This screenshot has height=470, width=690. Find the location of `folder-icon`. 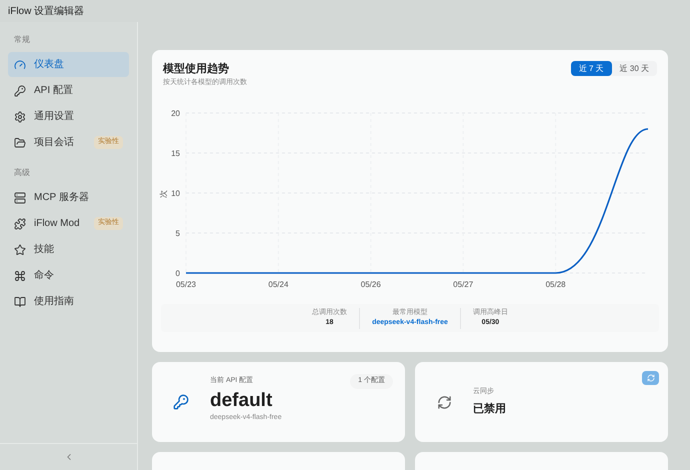

folder-icon is located at coordinates (20, 142).